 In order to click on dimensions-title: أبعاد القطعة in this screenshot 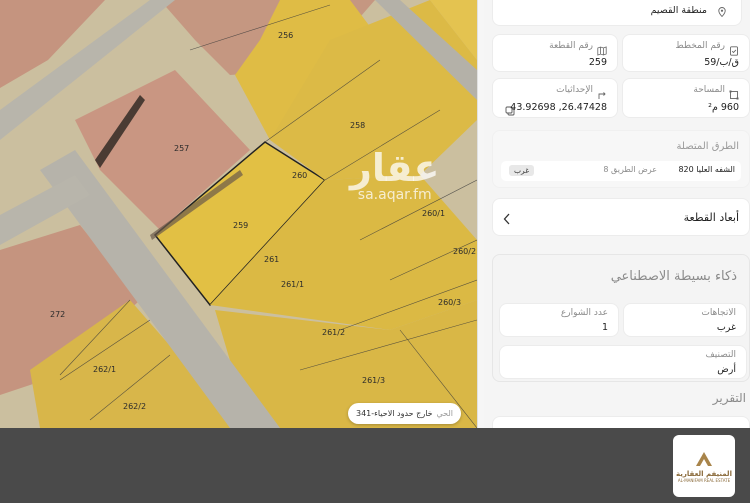, I will do `click(711, 217)`.